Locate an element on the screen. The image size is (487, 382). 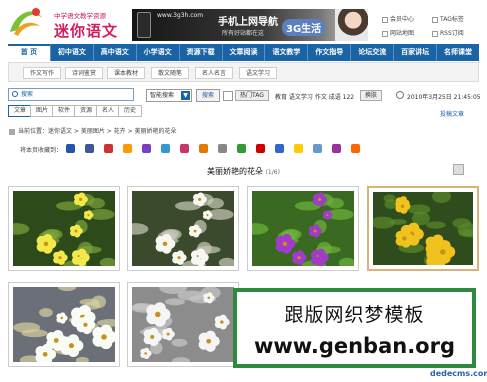
chevron-down-icon: ▼ is located at coordinates (185, 95).